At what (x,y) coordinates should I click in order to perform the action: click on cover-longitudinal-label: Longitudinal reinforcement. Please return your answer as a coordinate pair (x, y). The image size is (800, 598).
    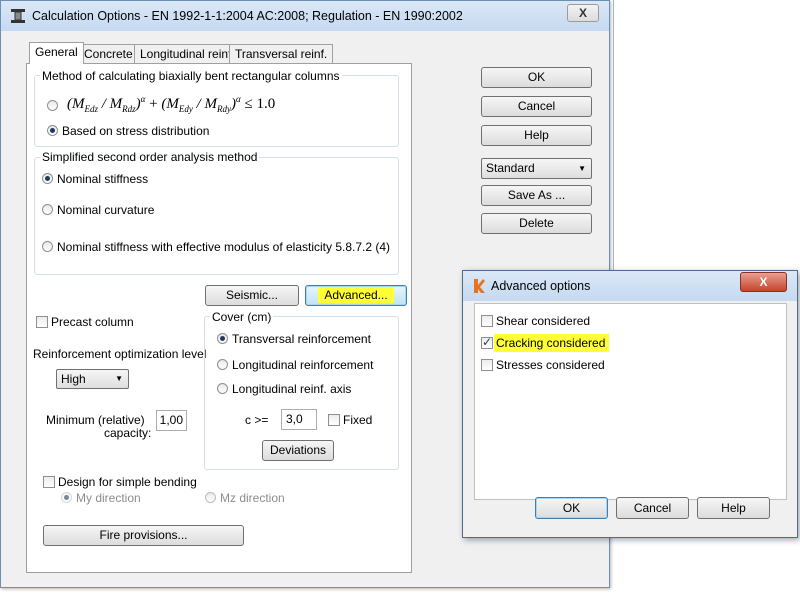
    Looking at the image, I should click on (303, 365).